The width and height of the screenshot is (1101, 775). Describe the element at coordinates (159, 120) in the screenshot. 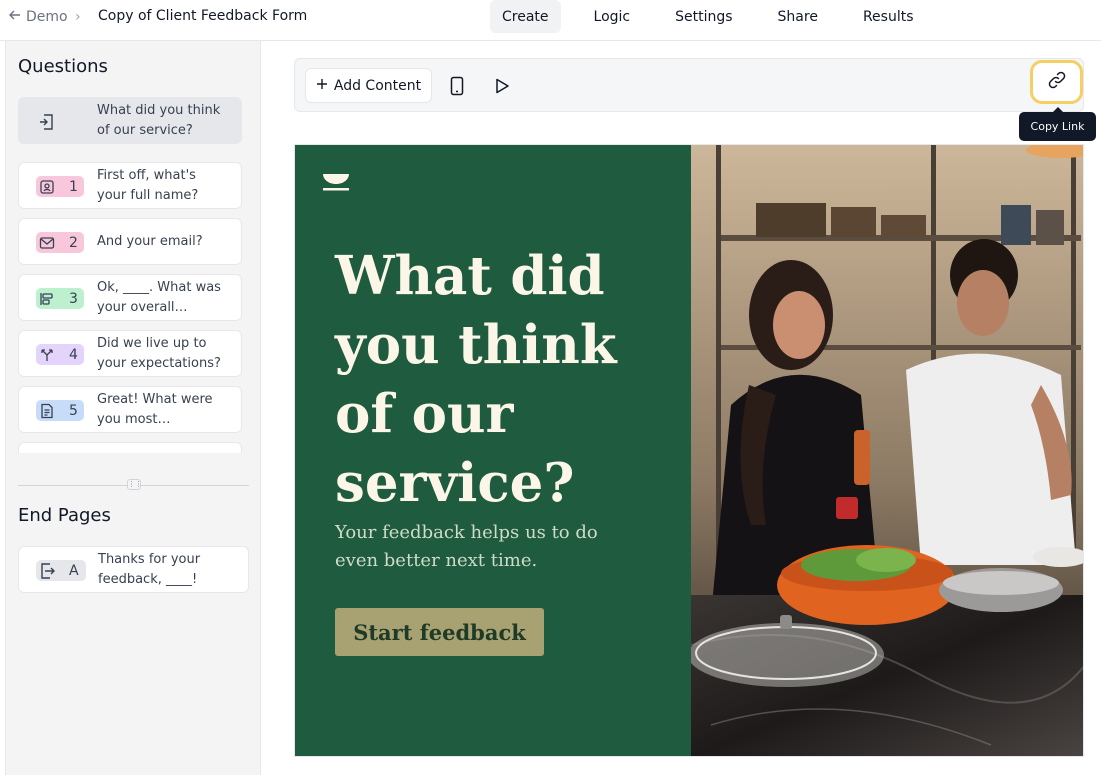

I see `welcome-text: What did you think of our service?` at that location.